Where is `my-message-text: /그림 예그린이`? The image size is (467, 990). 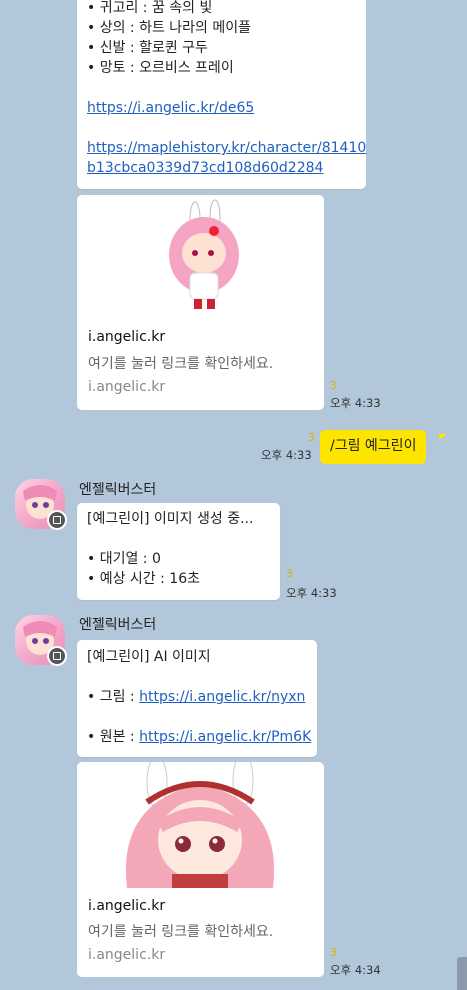
my-message-text: /그림 예그린이 is located at coordinates (373, 446).